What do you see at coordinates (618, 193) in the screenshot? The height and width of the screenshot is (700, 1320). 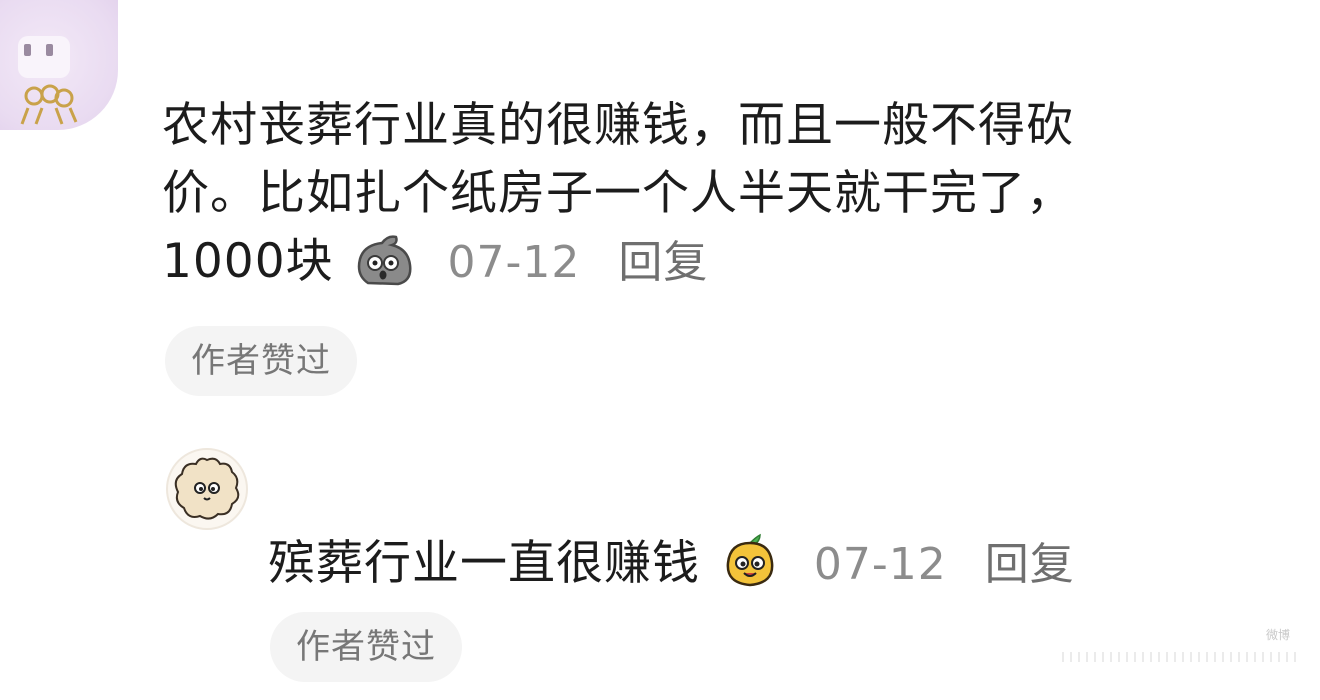 I see `comment-line: 价。比如扎个纸房子一个人半天就干完了，` at bounding box center [618, 193].